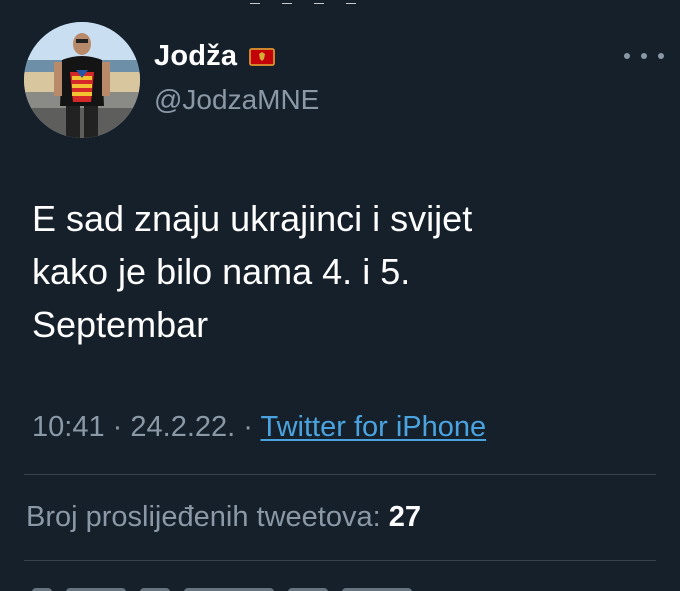  I want to click on display-name: Jodža, so click(195, 56).